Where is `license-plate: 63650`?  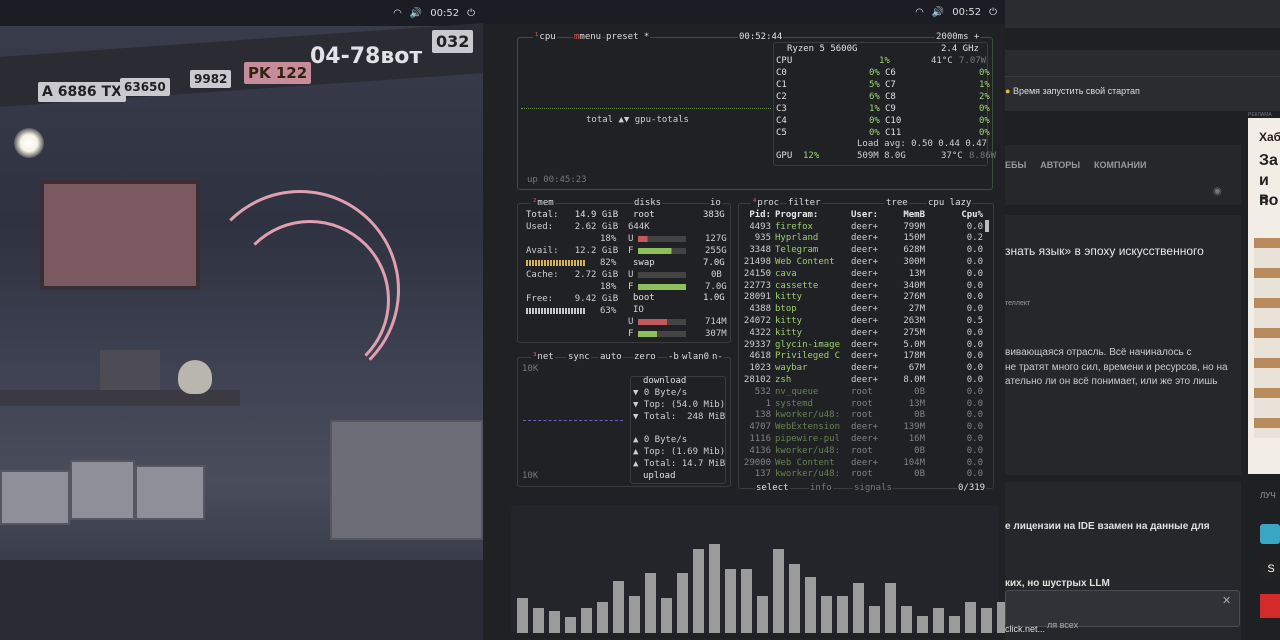 license-plate: 63650 is located at coordinates (145, 87).